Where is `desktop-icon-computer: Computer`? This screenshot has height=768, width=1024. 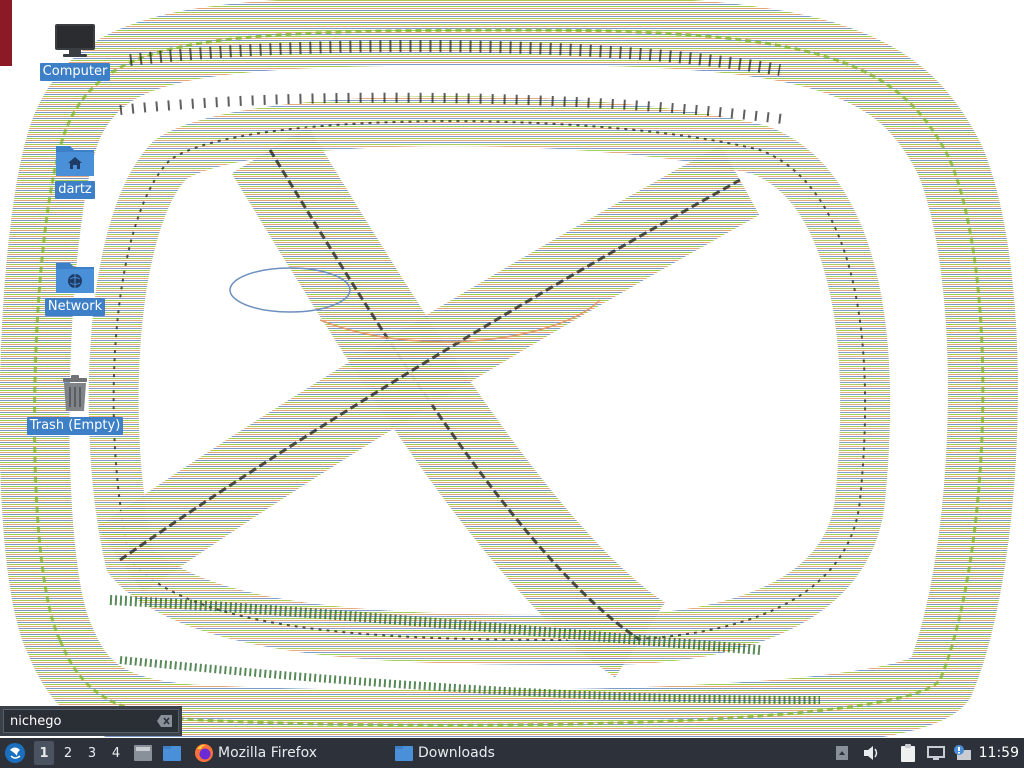
desktop-icon-computer: Computer is located at coordinates (75, 51).